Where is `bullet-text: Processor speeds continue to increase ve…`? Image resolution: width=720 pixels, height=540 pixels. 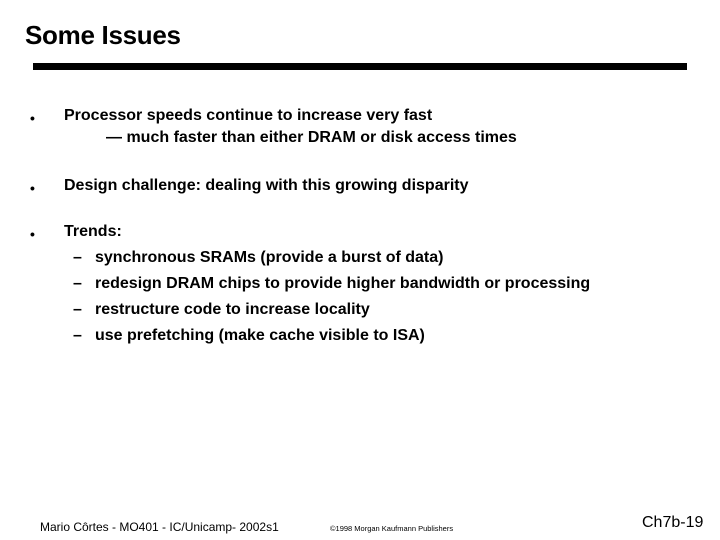 bullet-text: Processor speeds continue to increase ve… is located at coordinates (248, 115).